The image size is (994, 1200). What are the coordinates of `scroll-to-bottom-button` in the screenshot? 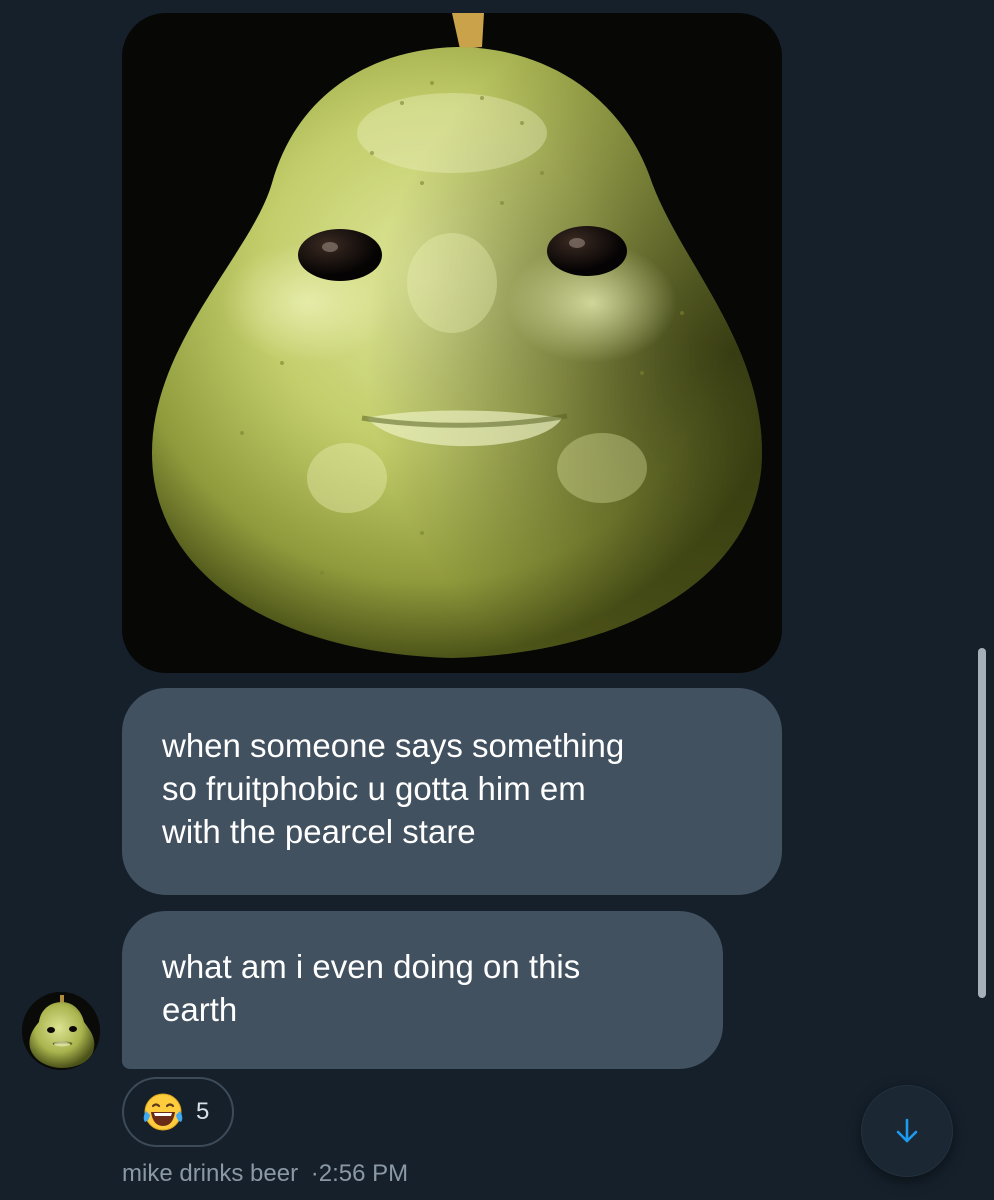 It's located at (907, 1131).